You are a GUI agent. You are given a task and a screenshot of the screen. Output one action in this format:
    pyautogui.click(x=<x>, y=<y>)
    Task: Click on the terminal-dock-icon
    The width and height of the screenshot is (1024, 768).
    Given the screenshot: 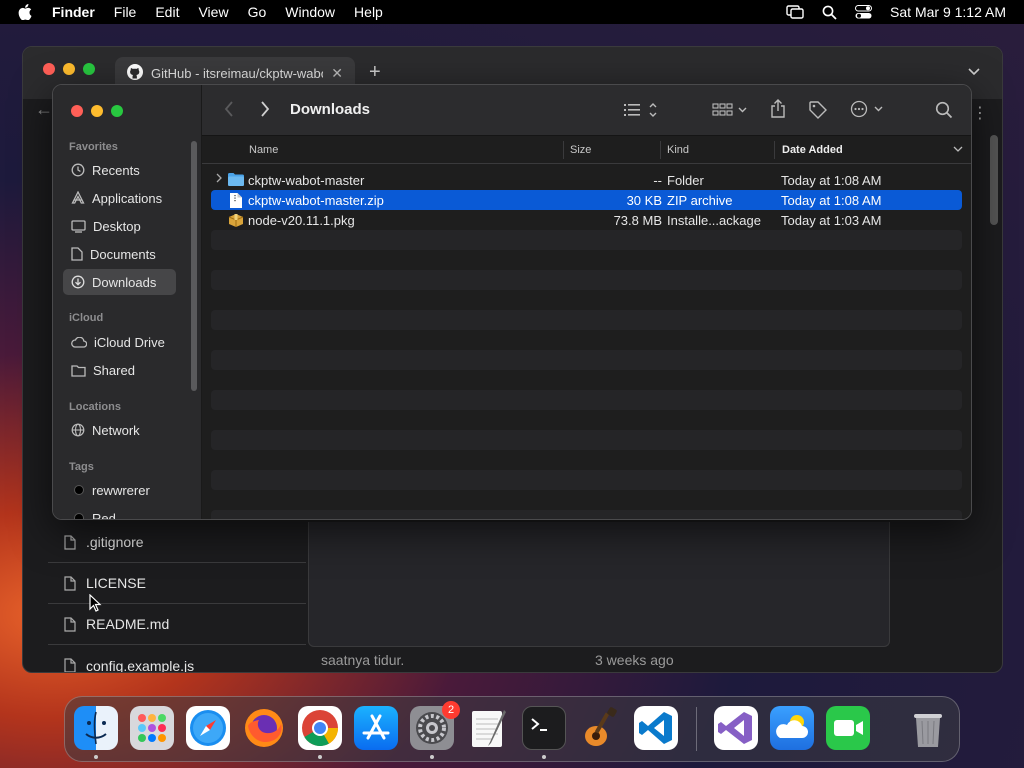 What is the action you would take?
    pyautogui.click(x=544, y=728)
    